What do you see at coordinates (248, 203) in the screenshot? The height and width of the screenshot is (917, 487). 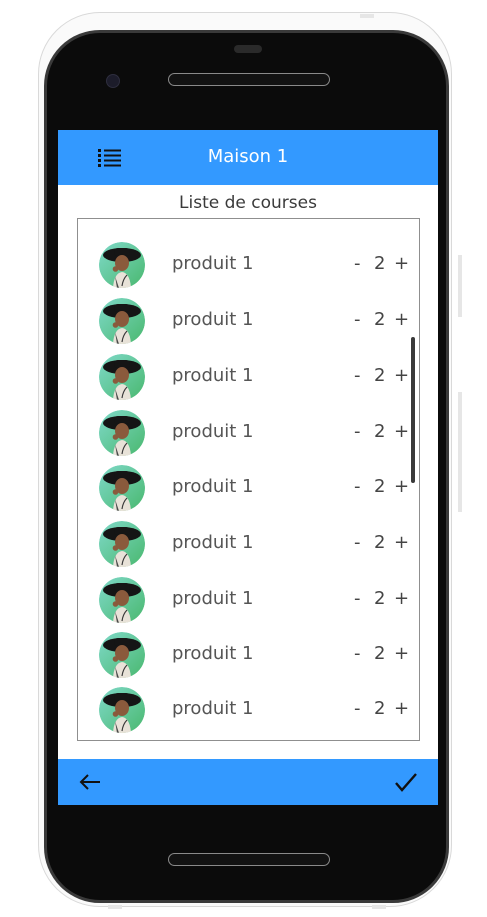 I see `list-title: Liste de courses` at bounding box center [248, 203].